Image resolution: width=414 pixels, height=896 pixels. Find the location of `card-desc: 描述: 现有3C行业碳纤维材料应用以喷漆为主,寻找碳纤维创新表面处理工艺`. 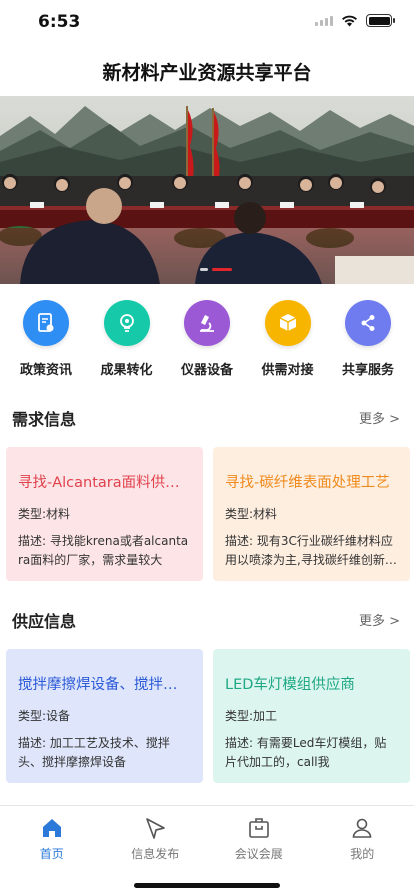

card-desc: 描述: 现有3C行业碳纤维材料应用以喷漆为主,寻找碳纤维创新表面处理工艺 is located at coordinates (311, 550).